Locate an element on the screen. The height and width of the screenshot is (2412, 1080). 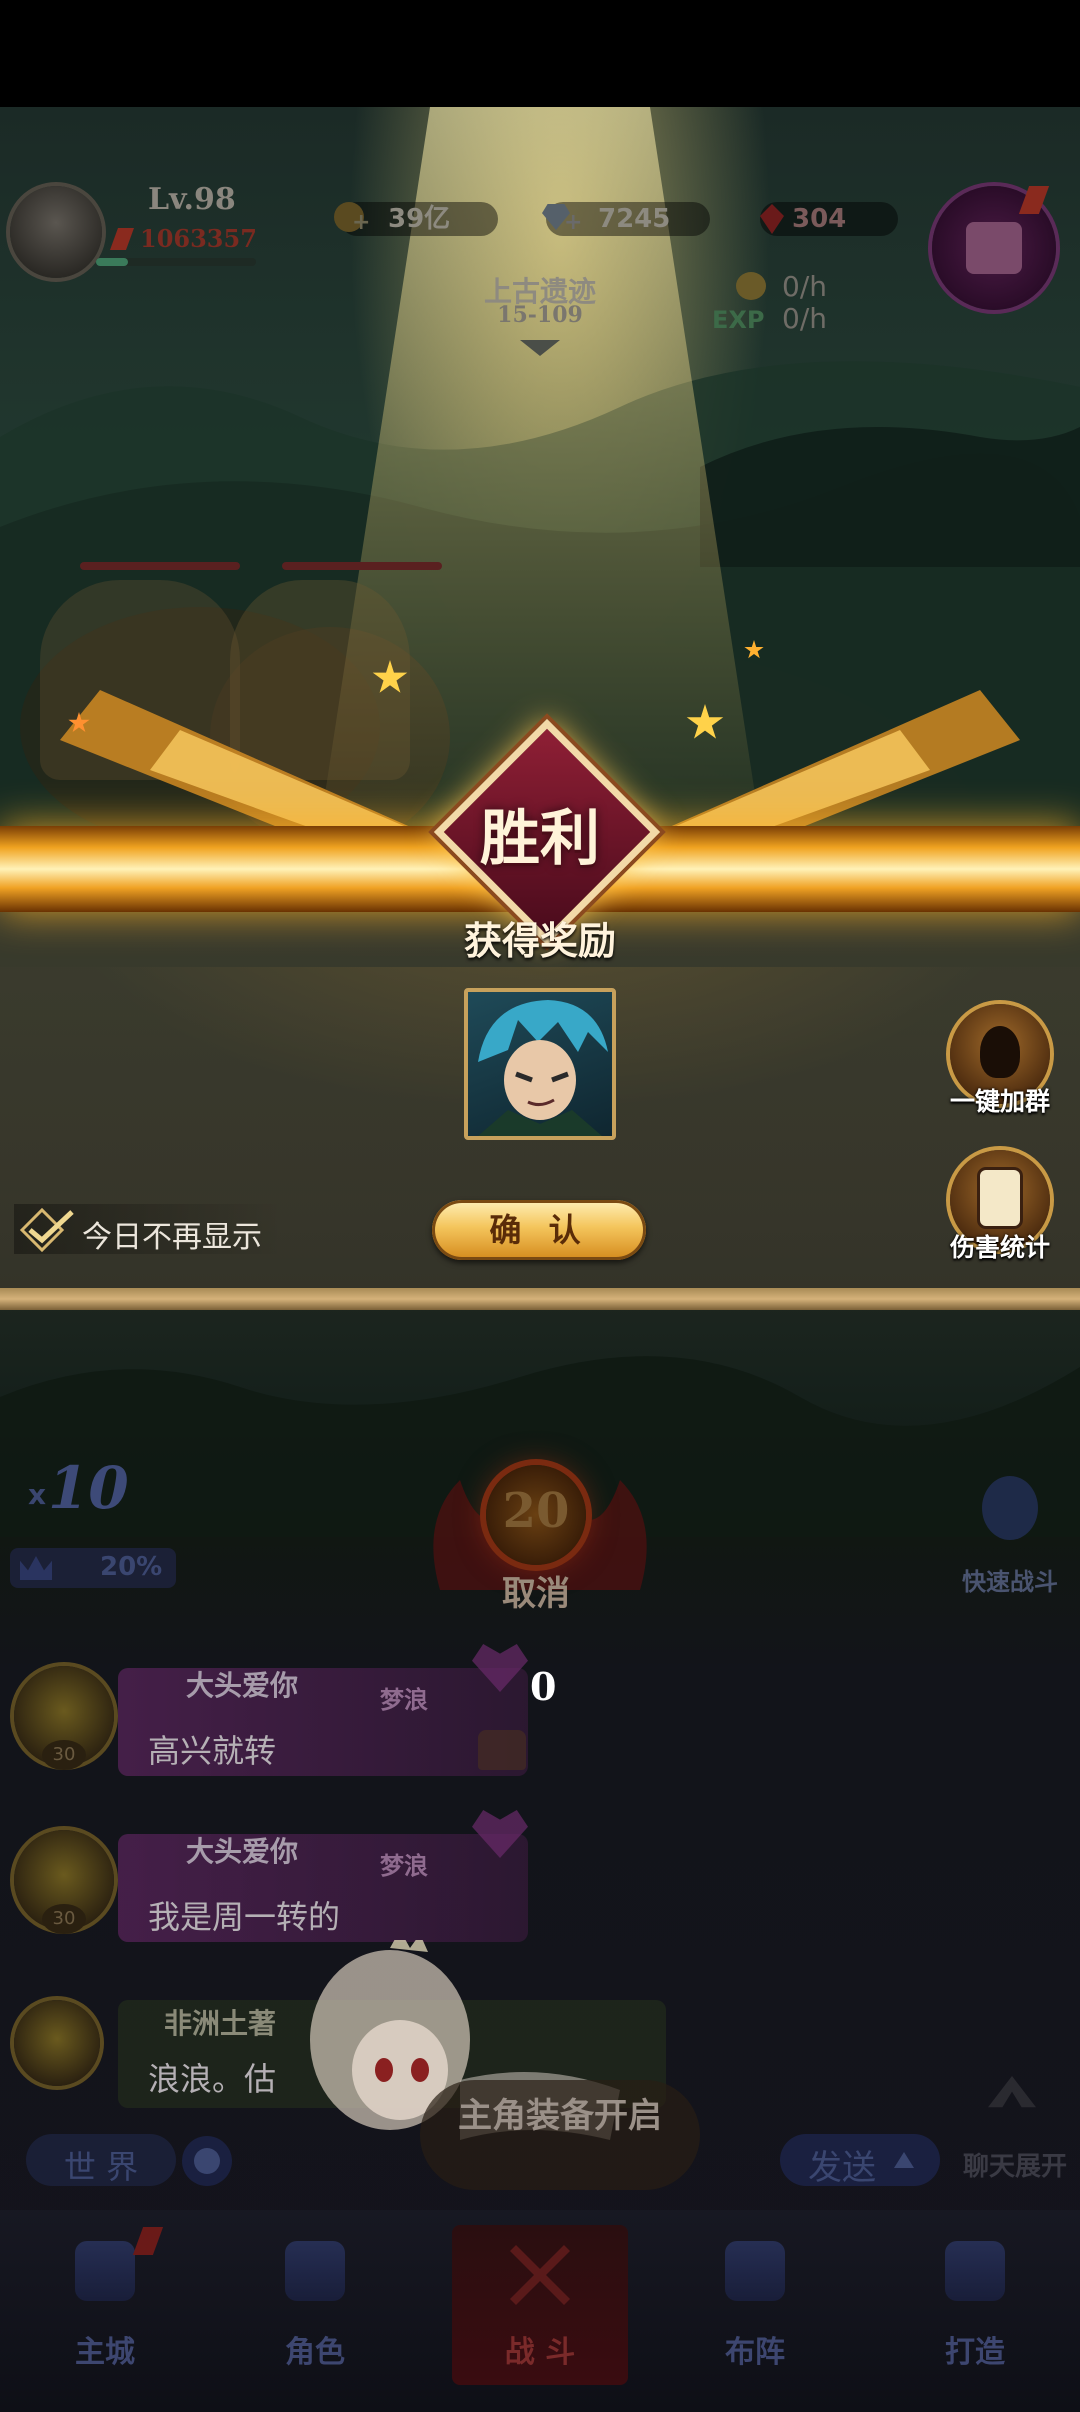
countdown-value: 20 is located at coordinates (536, 1511).